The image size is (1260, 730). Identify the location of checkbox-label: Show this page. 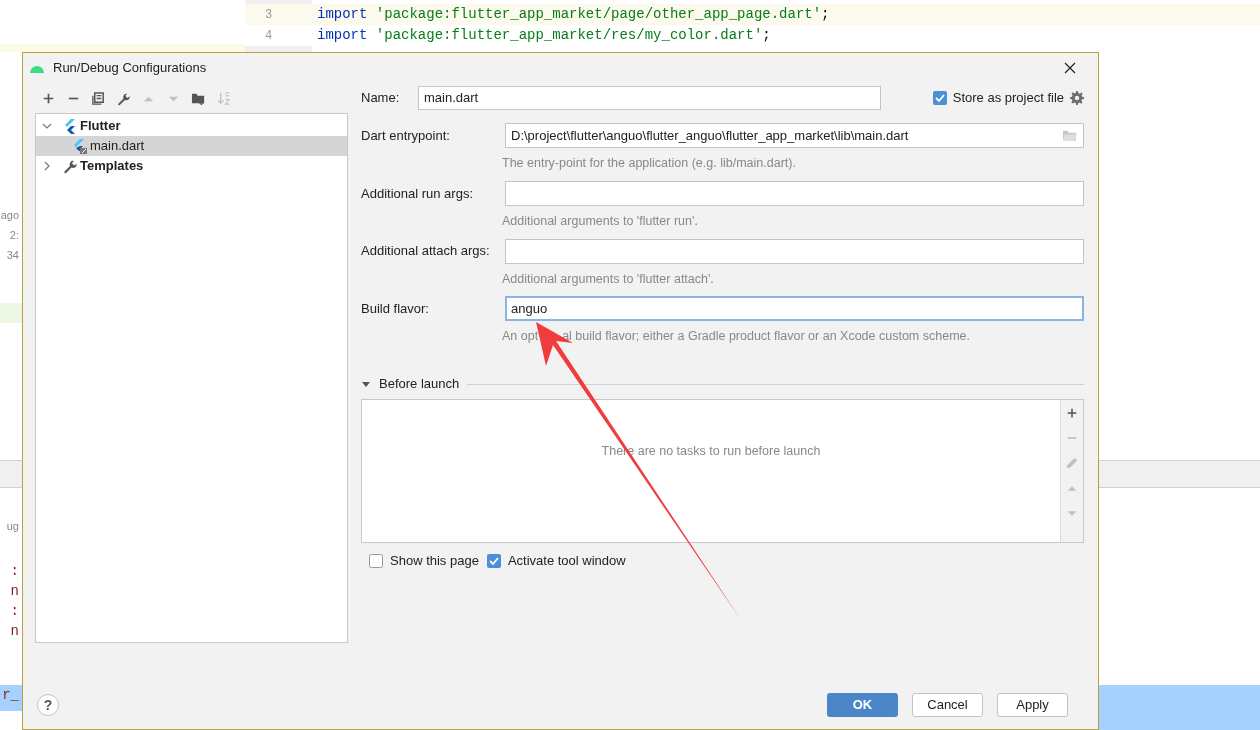
(434, 561).